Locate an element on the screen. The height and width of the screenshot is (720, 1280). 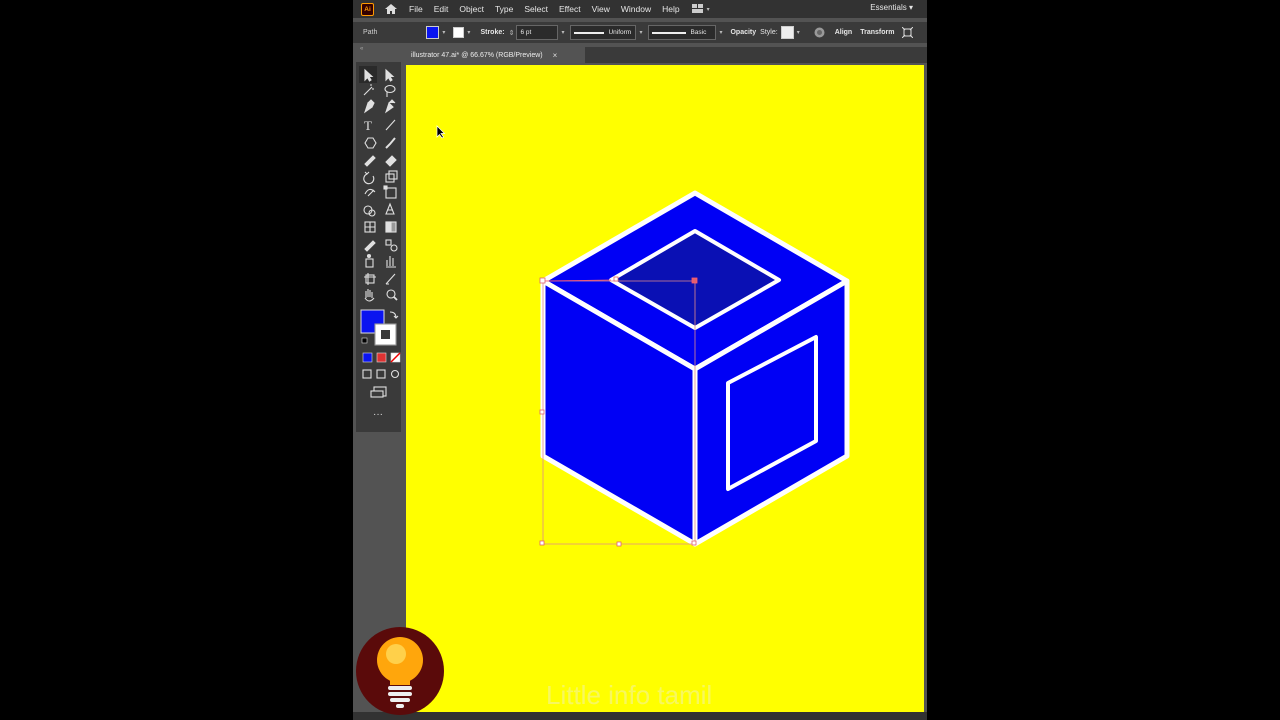
paintbrush-icon is located at coordinates (390, 143).